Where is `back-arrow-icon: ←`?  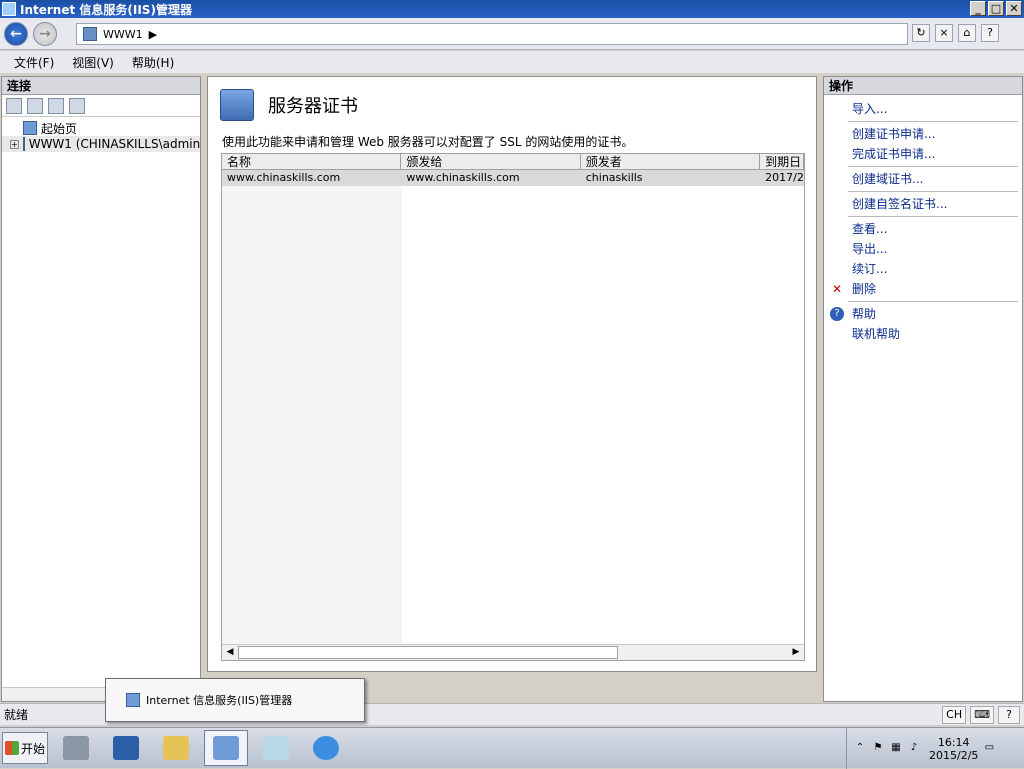
back-arrow-icon: ← is located at coordinates (16, 34).